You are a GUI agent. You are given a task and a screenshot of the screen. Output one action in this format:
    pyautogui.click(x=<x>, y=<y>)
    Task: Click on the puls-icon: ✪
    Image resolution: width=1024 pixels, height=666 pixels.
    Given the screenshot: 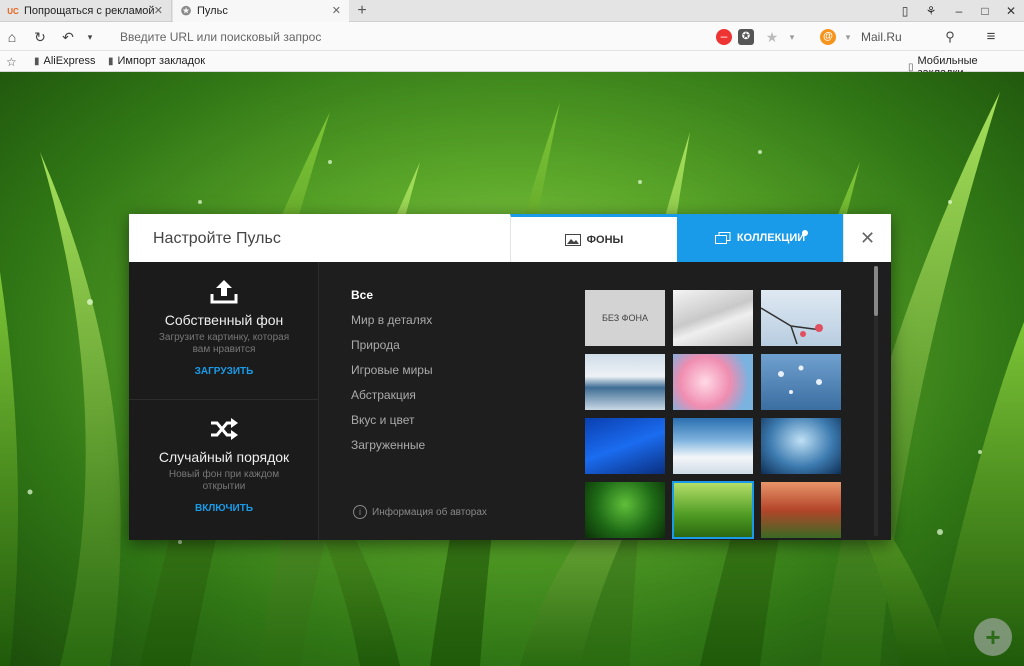 What is the action you would take?
    pyautogui.click(x=746, y=37)
    